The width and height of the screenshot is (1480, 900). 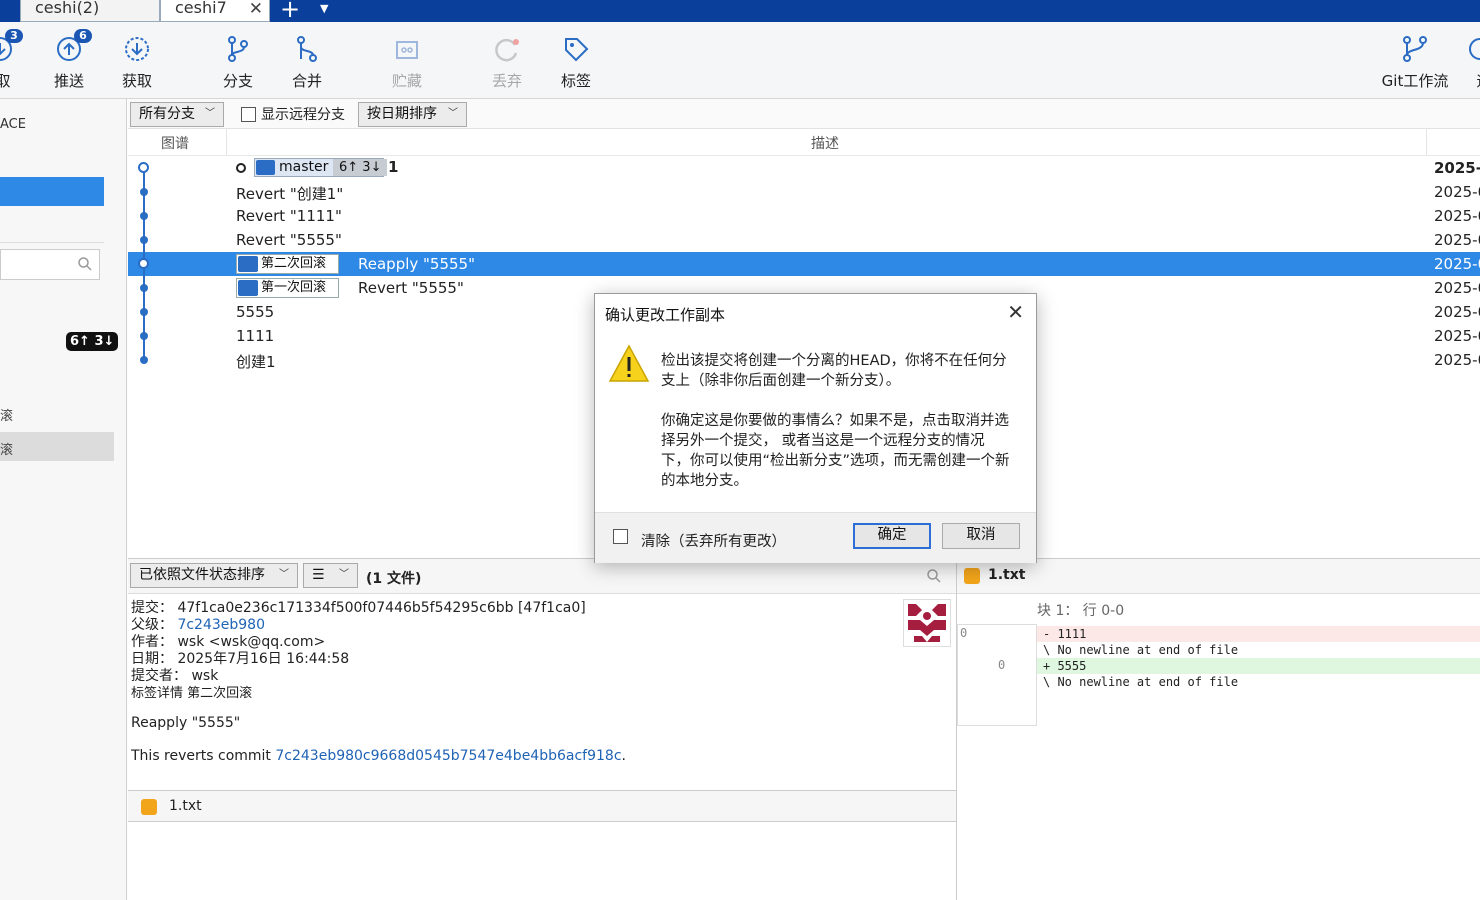 I want to click on commit-message: Revert "创建1", so click(x=290, y=194).